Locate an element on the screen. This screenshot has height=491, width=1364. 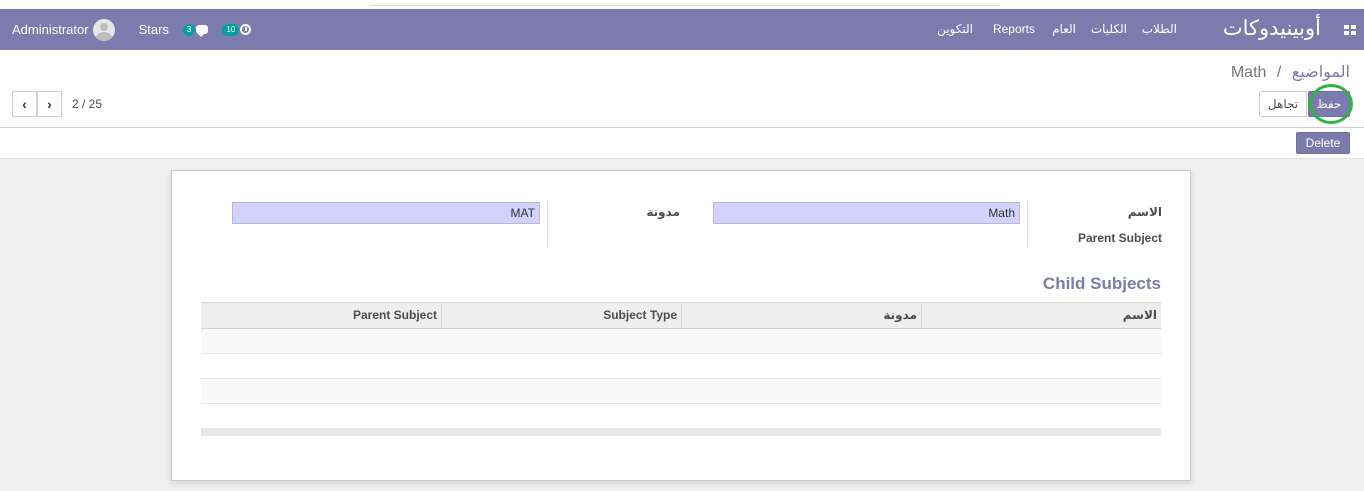
user-name: Administrator is located at coordinates (50, 29).